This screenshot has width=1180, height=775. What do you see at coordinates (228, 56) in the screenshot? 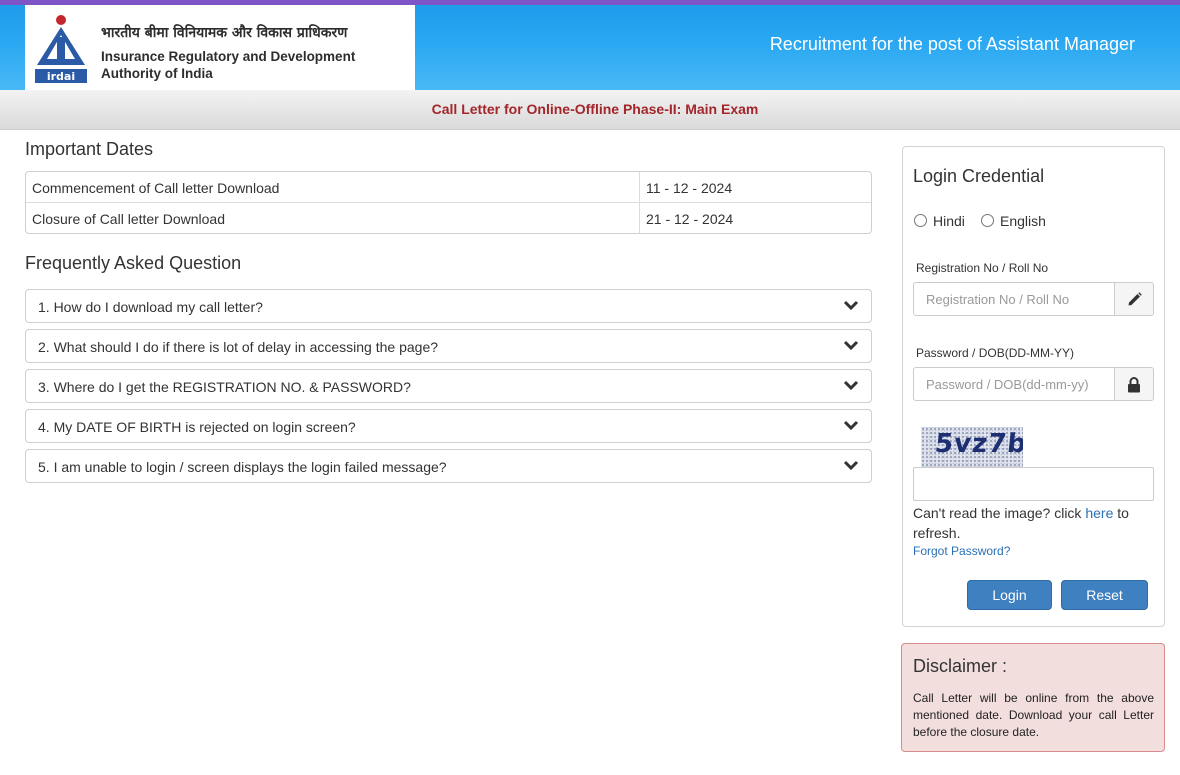
I see `org-name-line-1: Insurance Regulatory and Development` at bounding box center [228, 56].